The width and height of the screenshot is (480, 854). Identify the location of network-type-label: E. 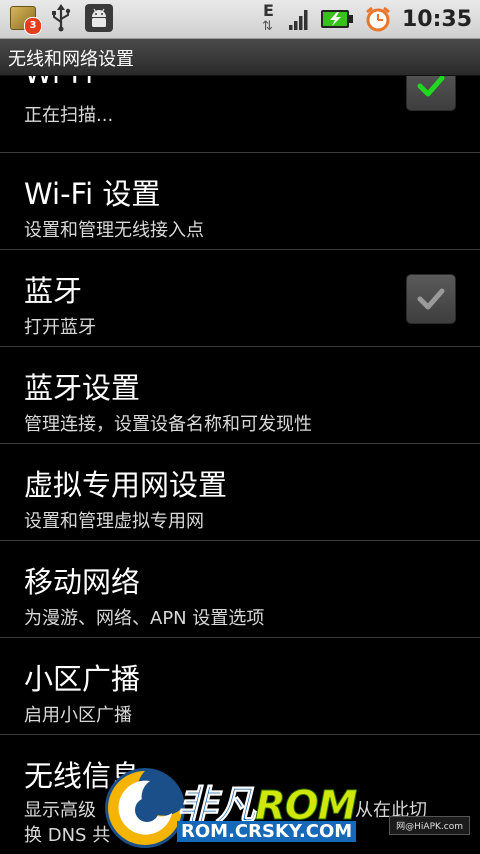
(268, 10).